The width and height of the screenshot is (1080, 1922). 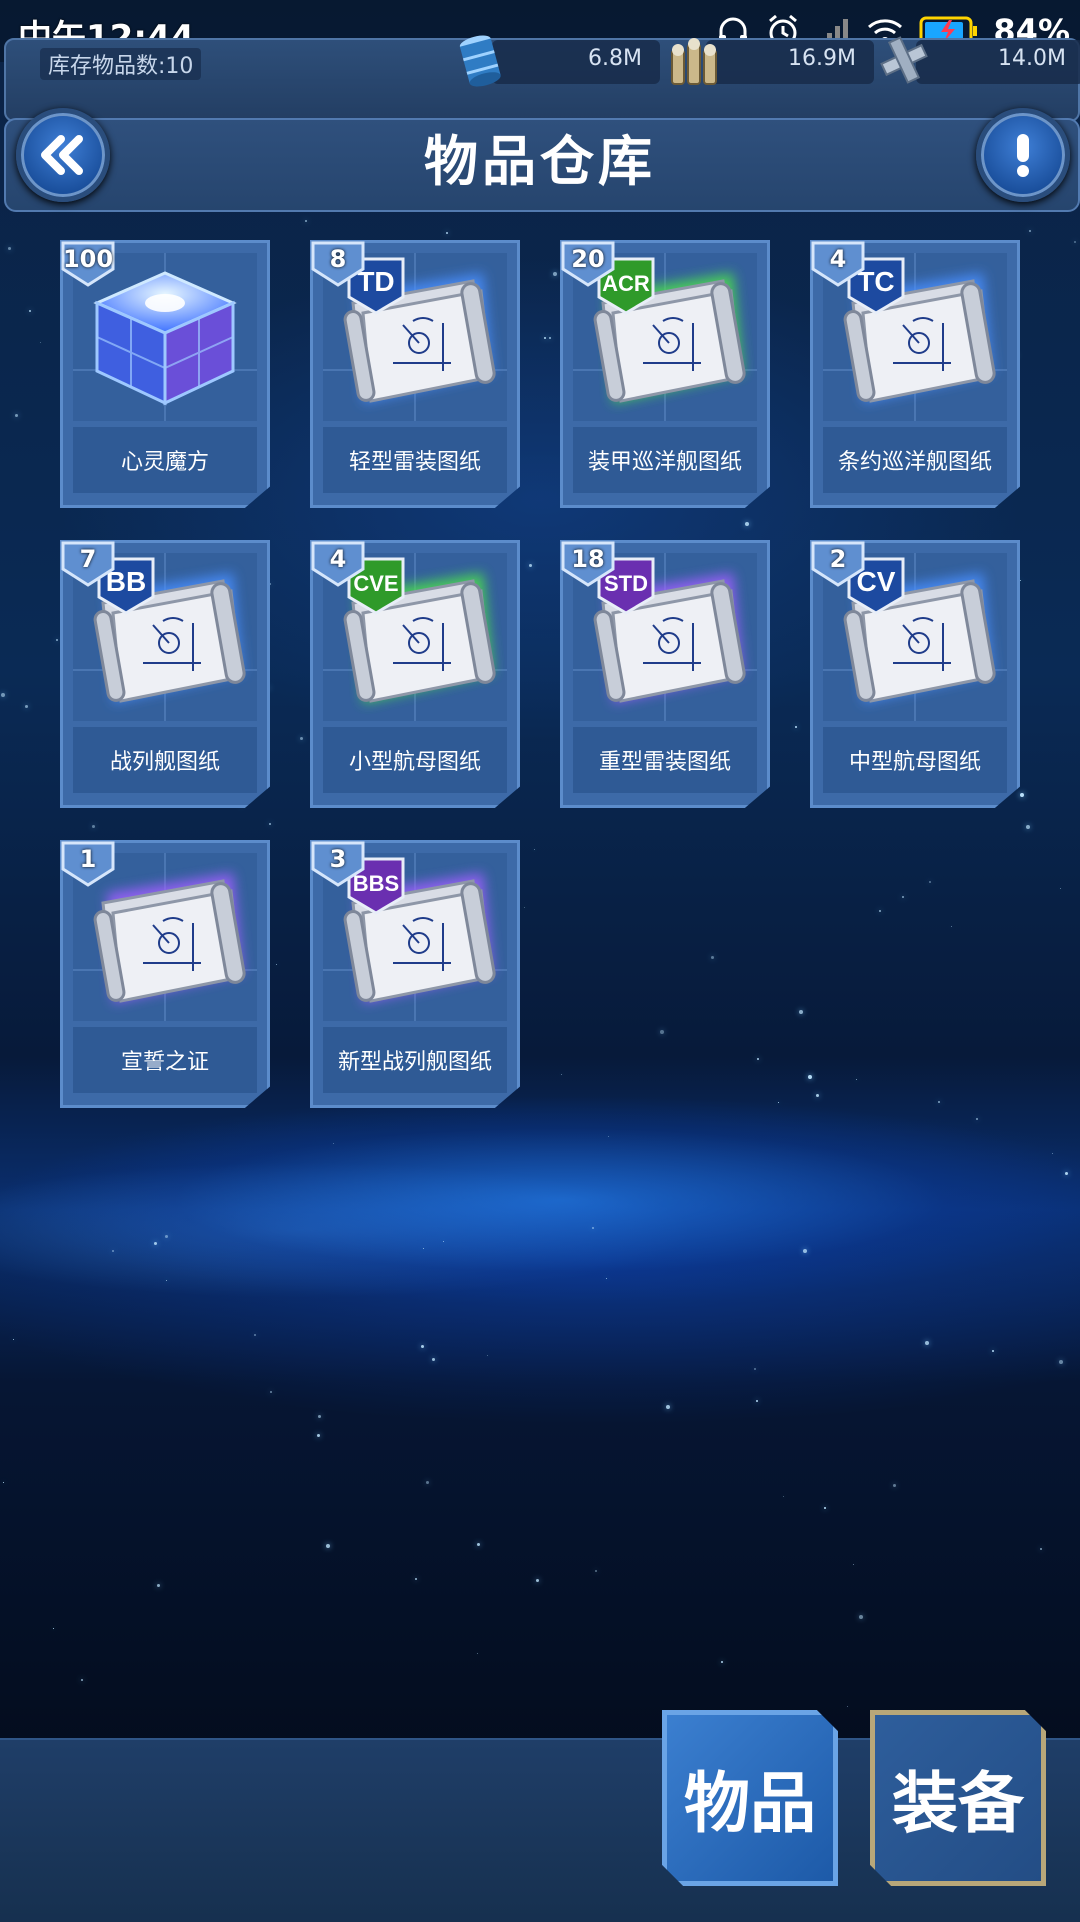 I want to click on item-name: 小型航母图纸, so click(x=414, y=762).